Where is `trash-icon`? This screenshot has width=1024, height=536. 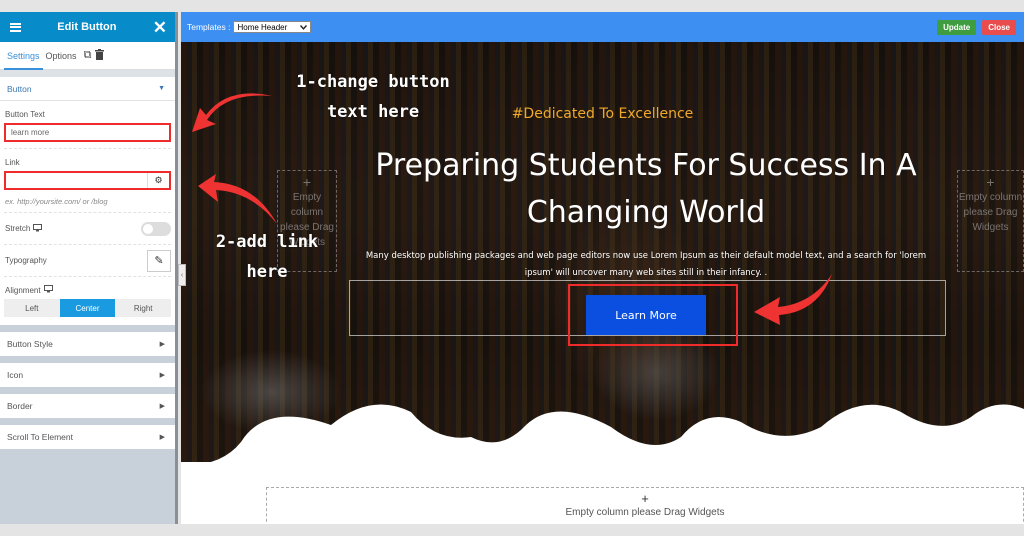
trash-icon is located at coordinates (100, 55).